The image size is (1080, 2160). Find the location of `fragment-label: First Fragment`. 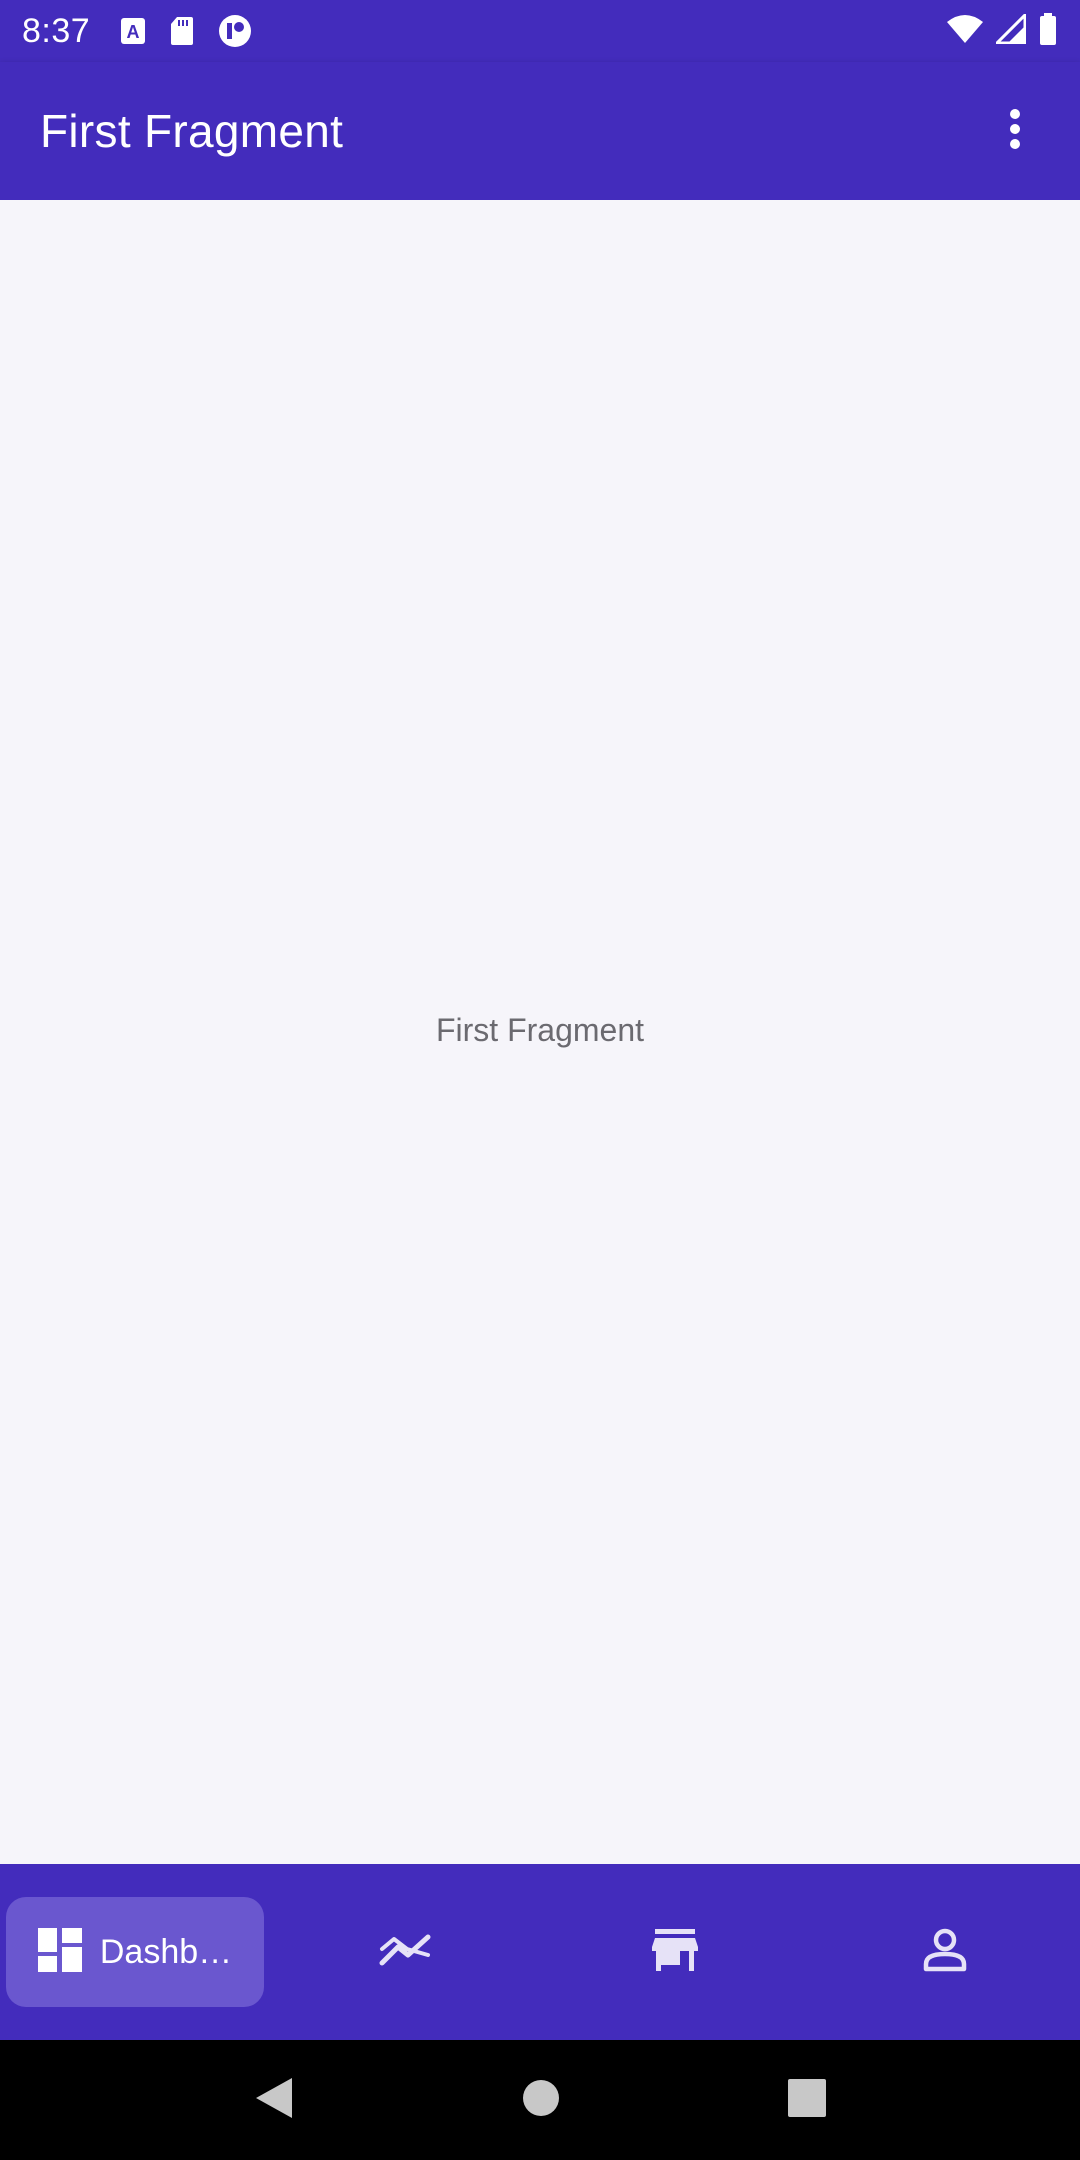

fragment-label: First Fragment is located at coordinates (540, 1030).